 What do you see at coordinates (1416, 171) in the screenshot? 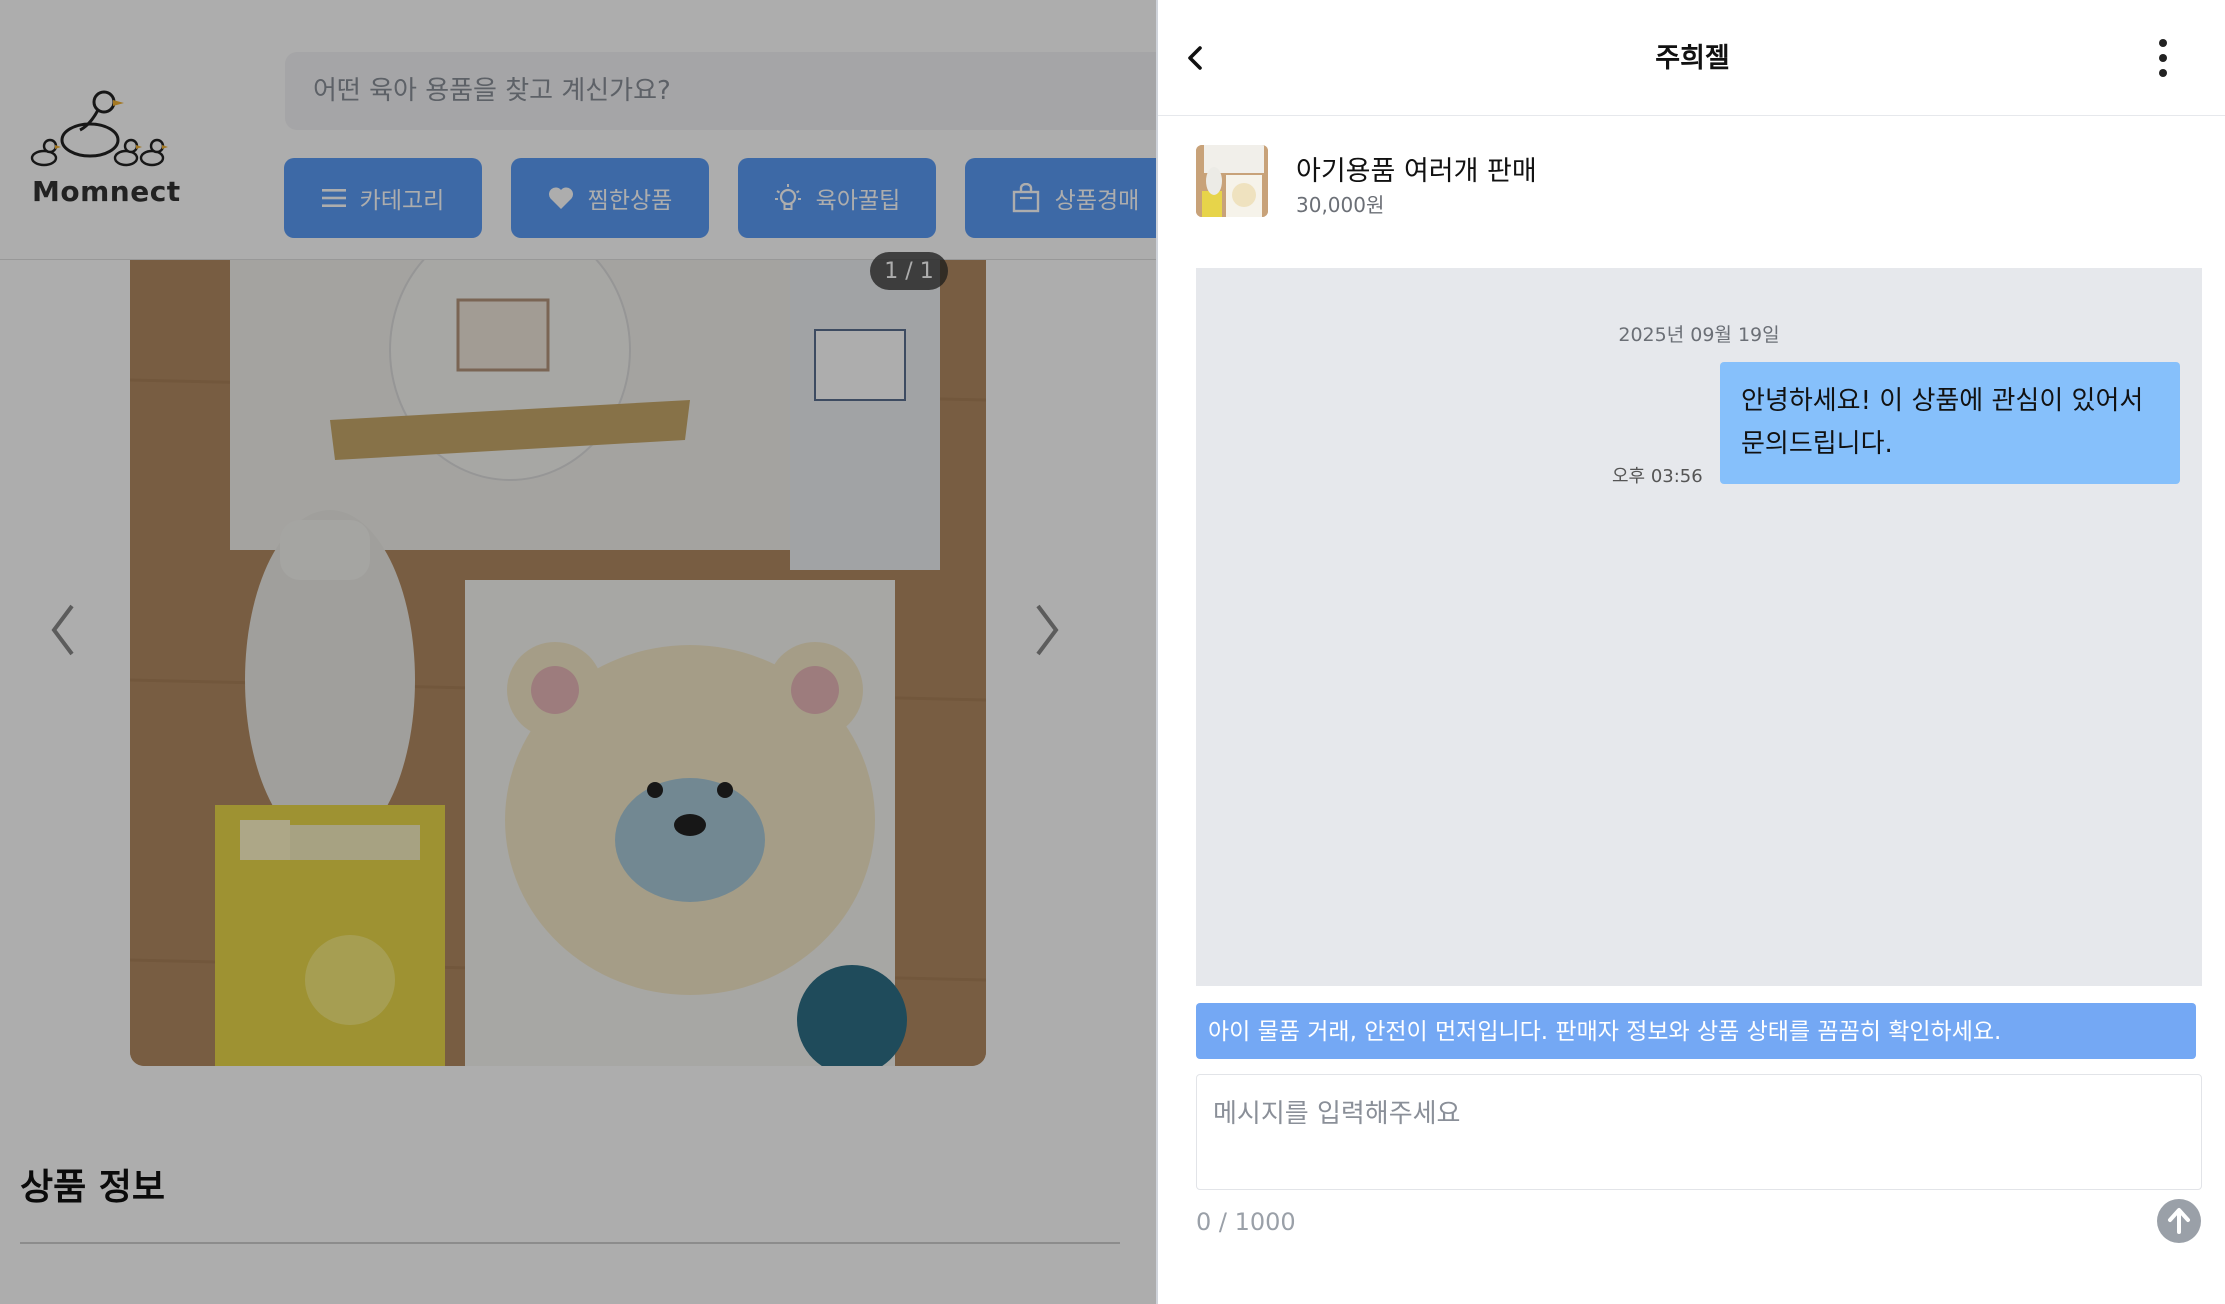
I see `product-name: 아기용품 여러개 판매` at bounding box center [1416, 171].